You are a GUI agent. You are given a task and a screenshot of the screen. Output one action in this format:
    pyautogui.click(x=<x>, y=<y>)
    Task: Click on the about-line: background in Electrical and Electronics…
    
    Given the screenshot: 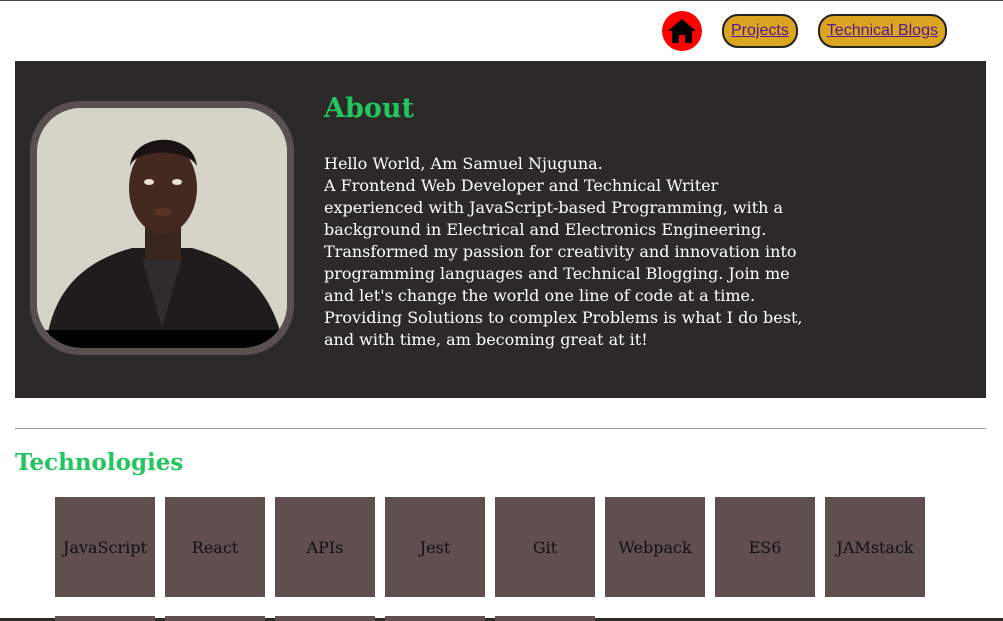 What is the action you would take?
    pyautogui.click(x=545, y=229)
    